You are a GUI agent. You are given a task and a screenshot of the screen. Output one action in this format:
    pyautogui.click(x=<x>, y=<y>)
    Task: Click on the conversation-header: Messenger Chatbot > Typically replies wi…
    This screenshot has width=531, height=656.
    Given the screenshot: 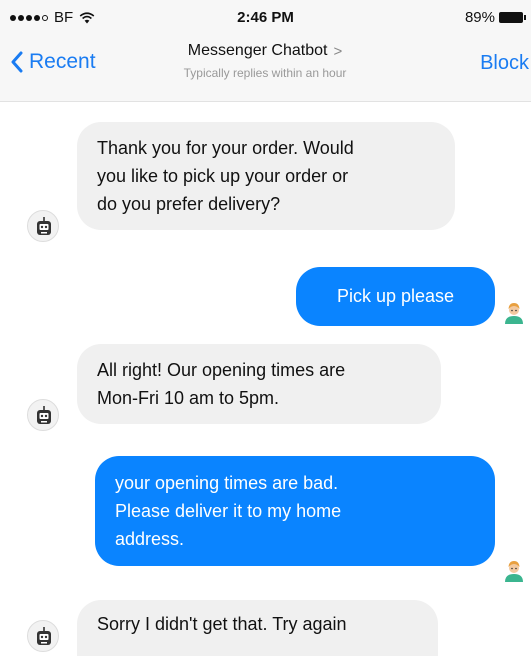 What is the action you would take?
    pyautogui.click(x=265, y=61)
    